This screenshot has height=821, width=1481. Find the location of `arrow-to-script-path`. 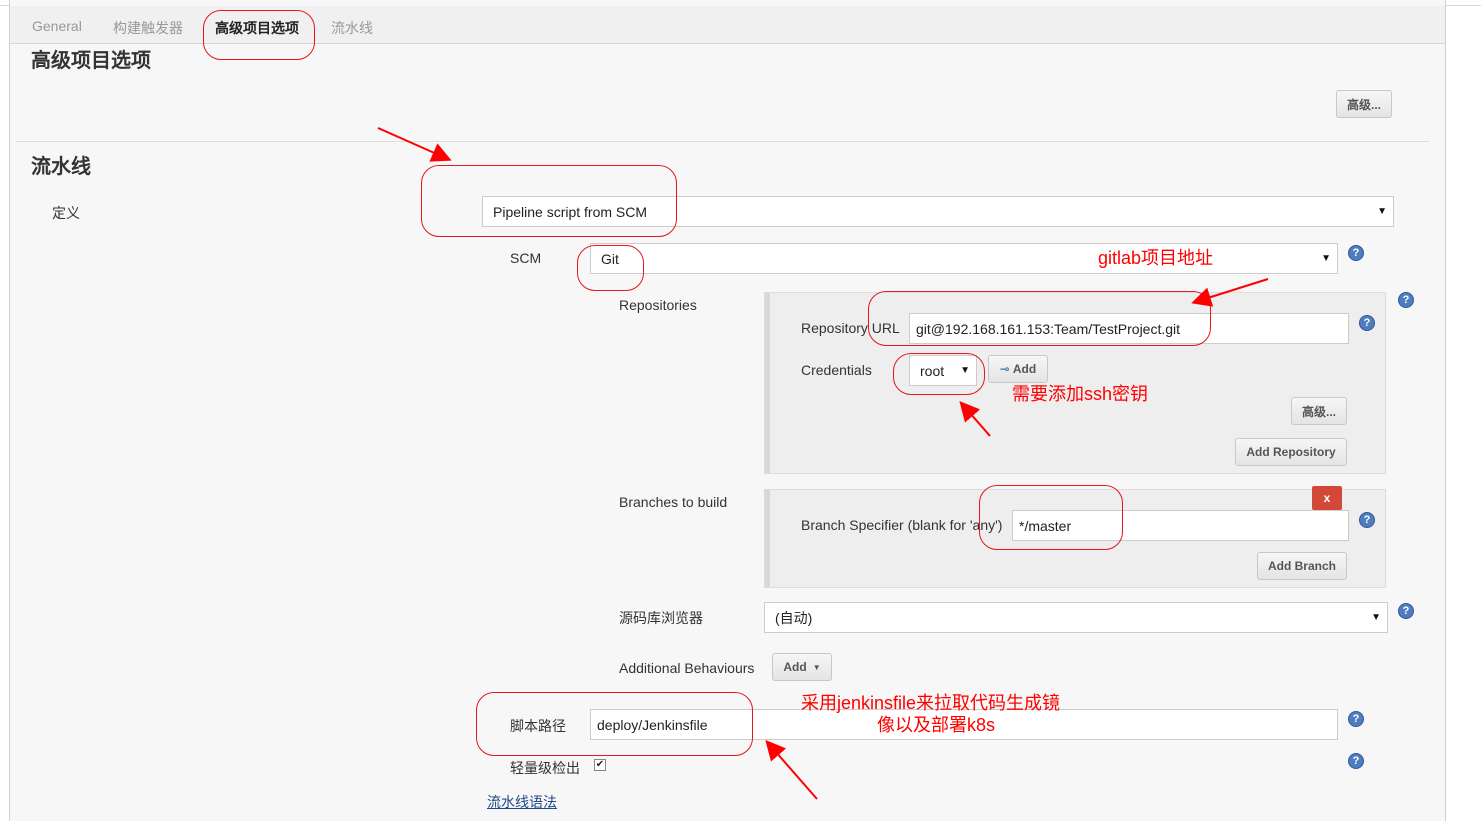

arrow-to-script-path is located at coordinates (791, 769).